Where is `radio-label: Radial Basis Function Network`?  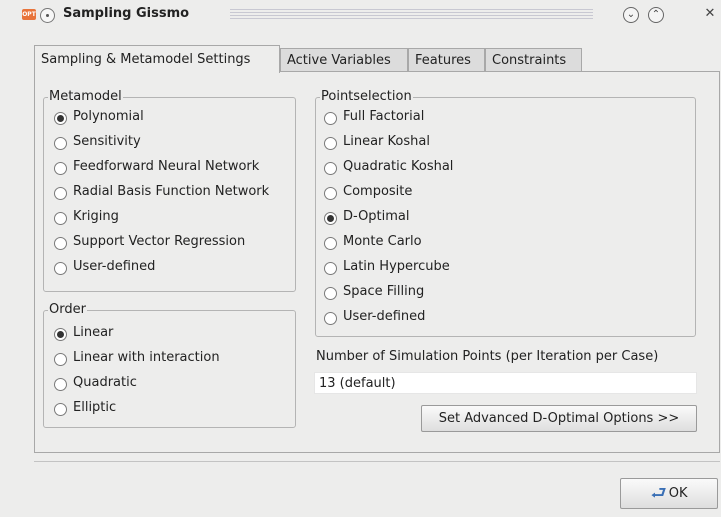
radio-label: Radial Basis Function Network is located at coordinates (171, 191).